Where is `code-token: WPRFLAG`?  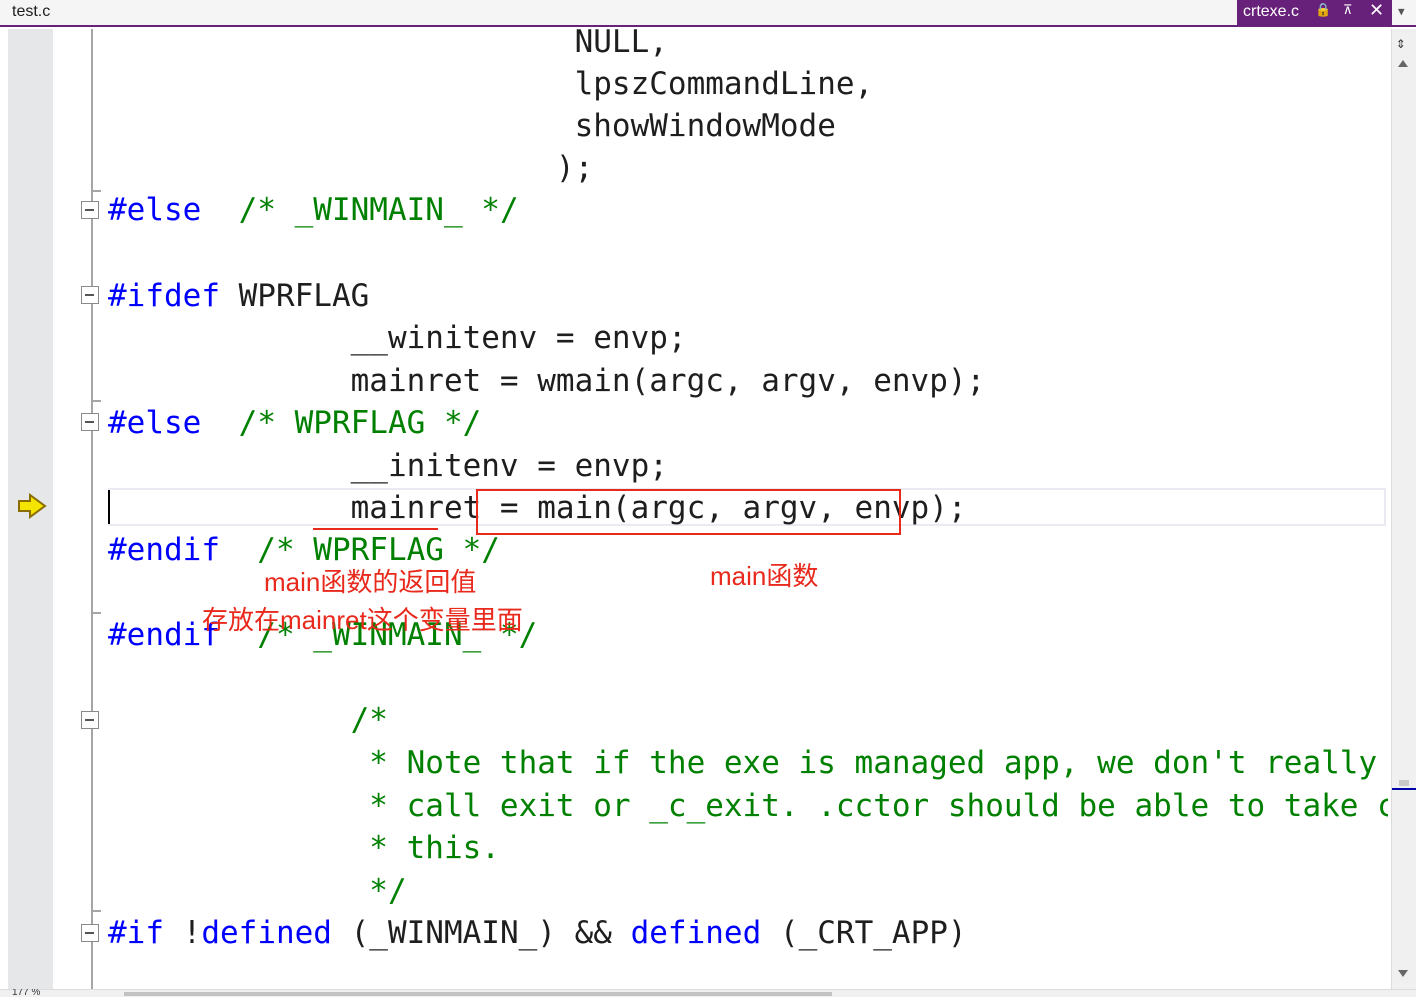 code-token: WPRFLAG is located at coordinates (294, 296).